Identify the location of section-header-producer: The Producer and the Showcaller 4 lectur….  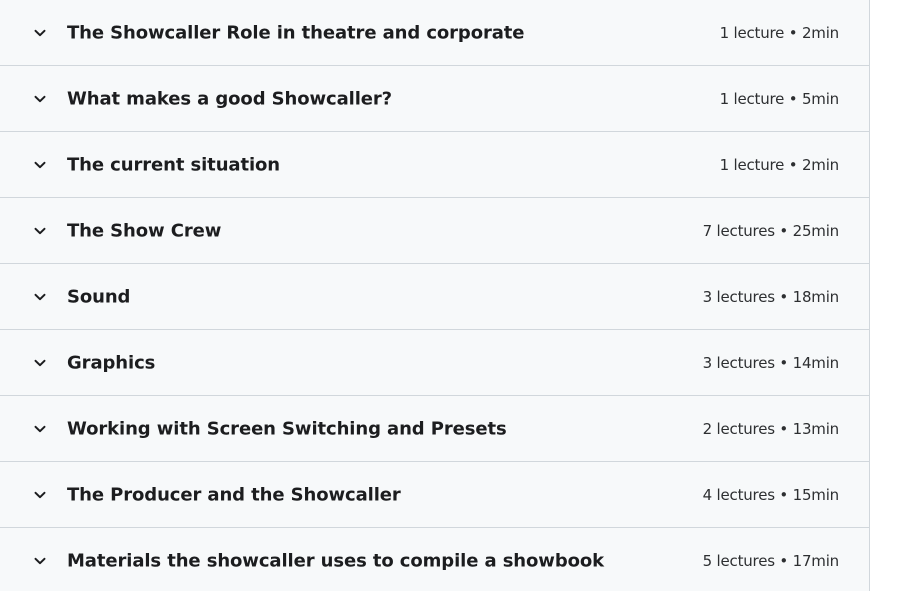
(434, 495).